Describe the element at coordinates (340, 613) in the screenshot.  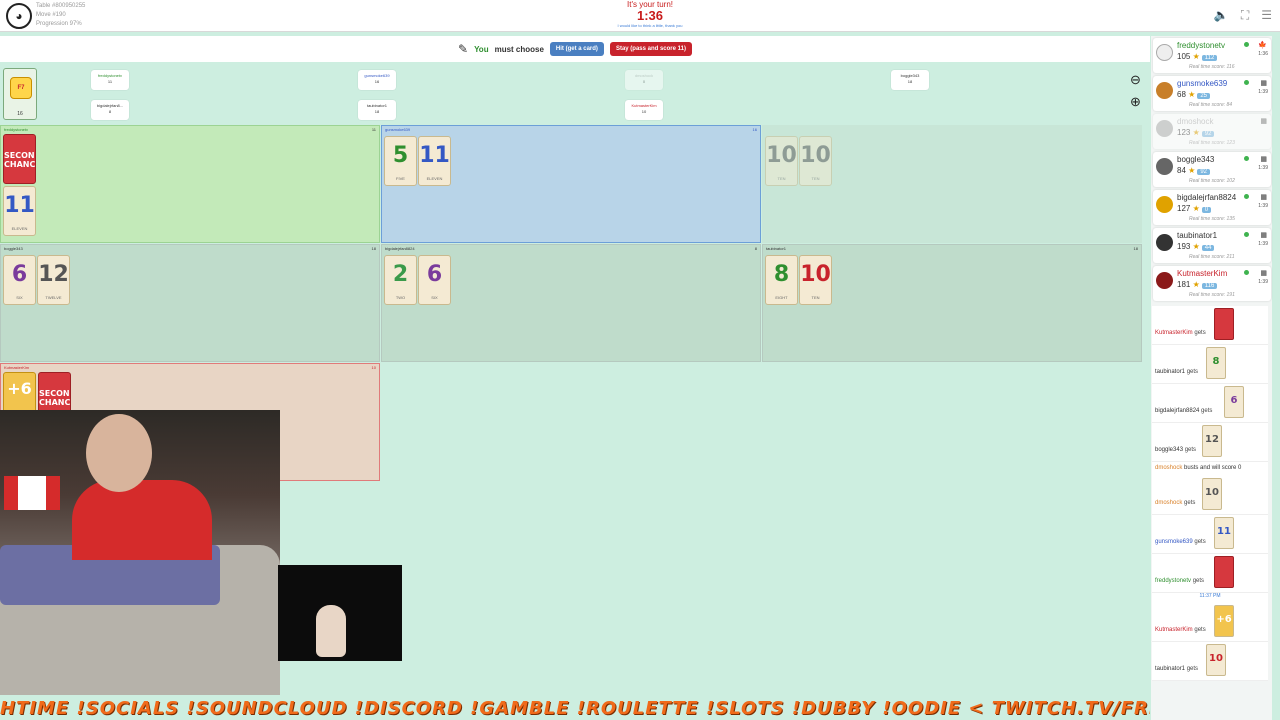
I see `hand-camera` at that location.